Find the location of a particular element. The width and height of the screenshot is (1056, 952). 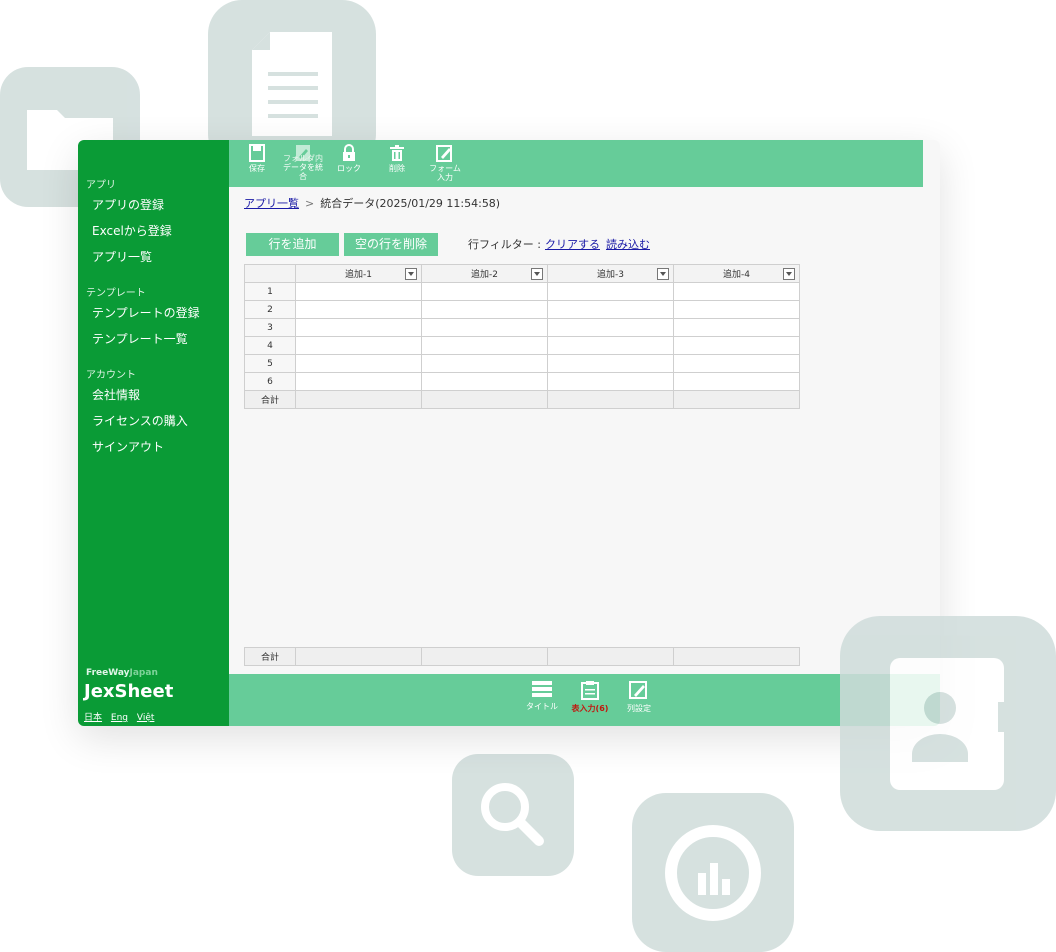

chart-tile is located at coordinates (713, 872).